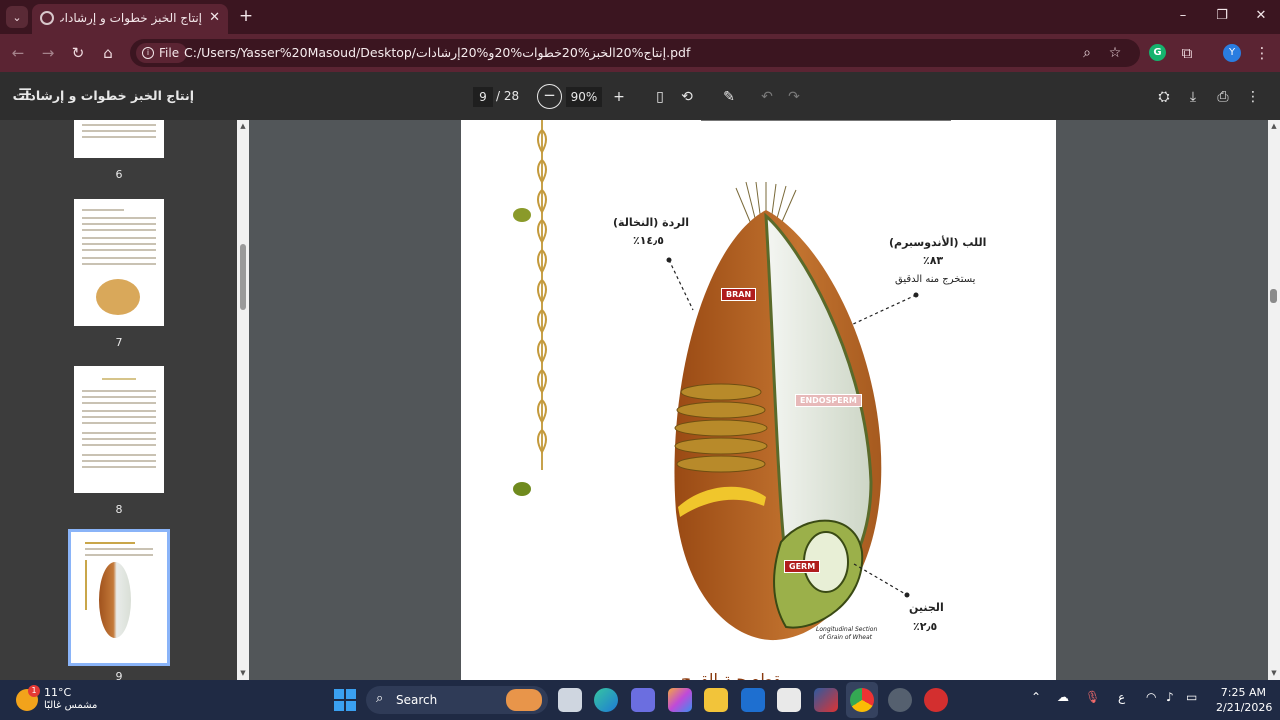  I want to click on thumbnail-sidebar: 6 7 8 9, so click(118, 400).